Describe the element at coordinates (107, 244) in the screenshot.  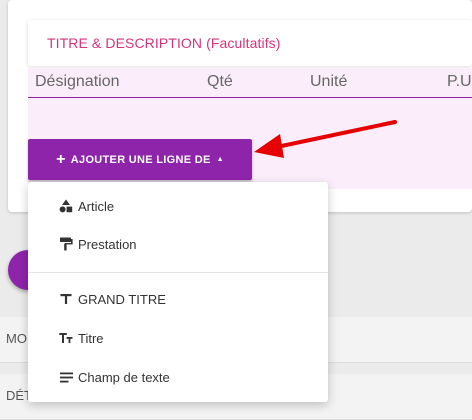
I see `menu-item-prestation-label: Prestation` at that location.